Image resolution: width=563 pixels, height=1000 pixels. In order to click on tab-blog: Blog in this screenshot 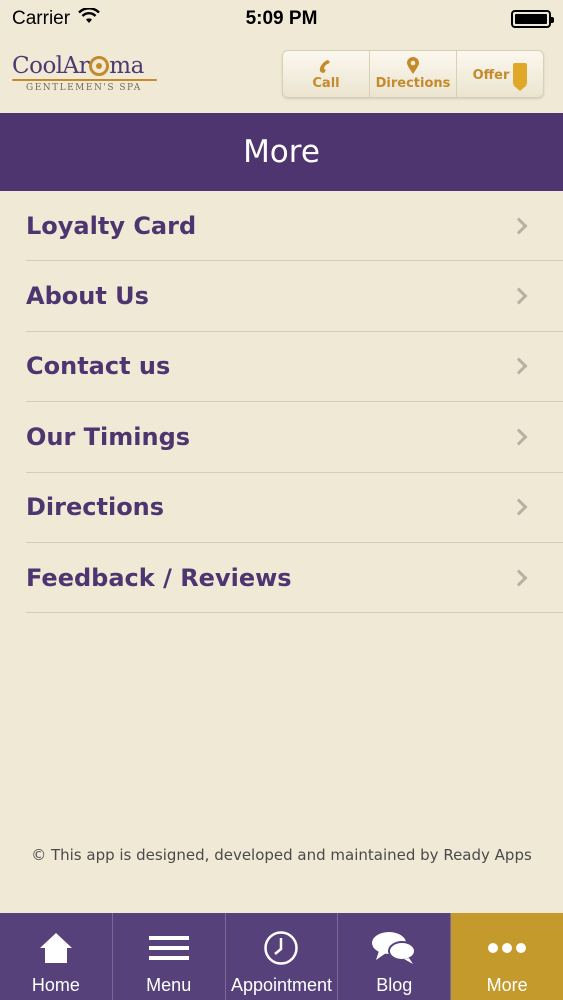, I will do `click(395, 956)`.